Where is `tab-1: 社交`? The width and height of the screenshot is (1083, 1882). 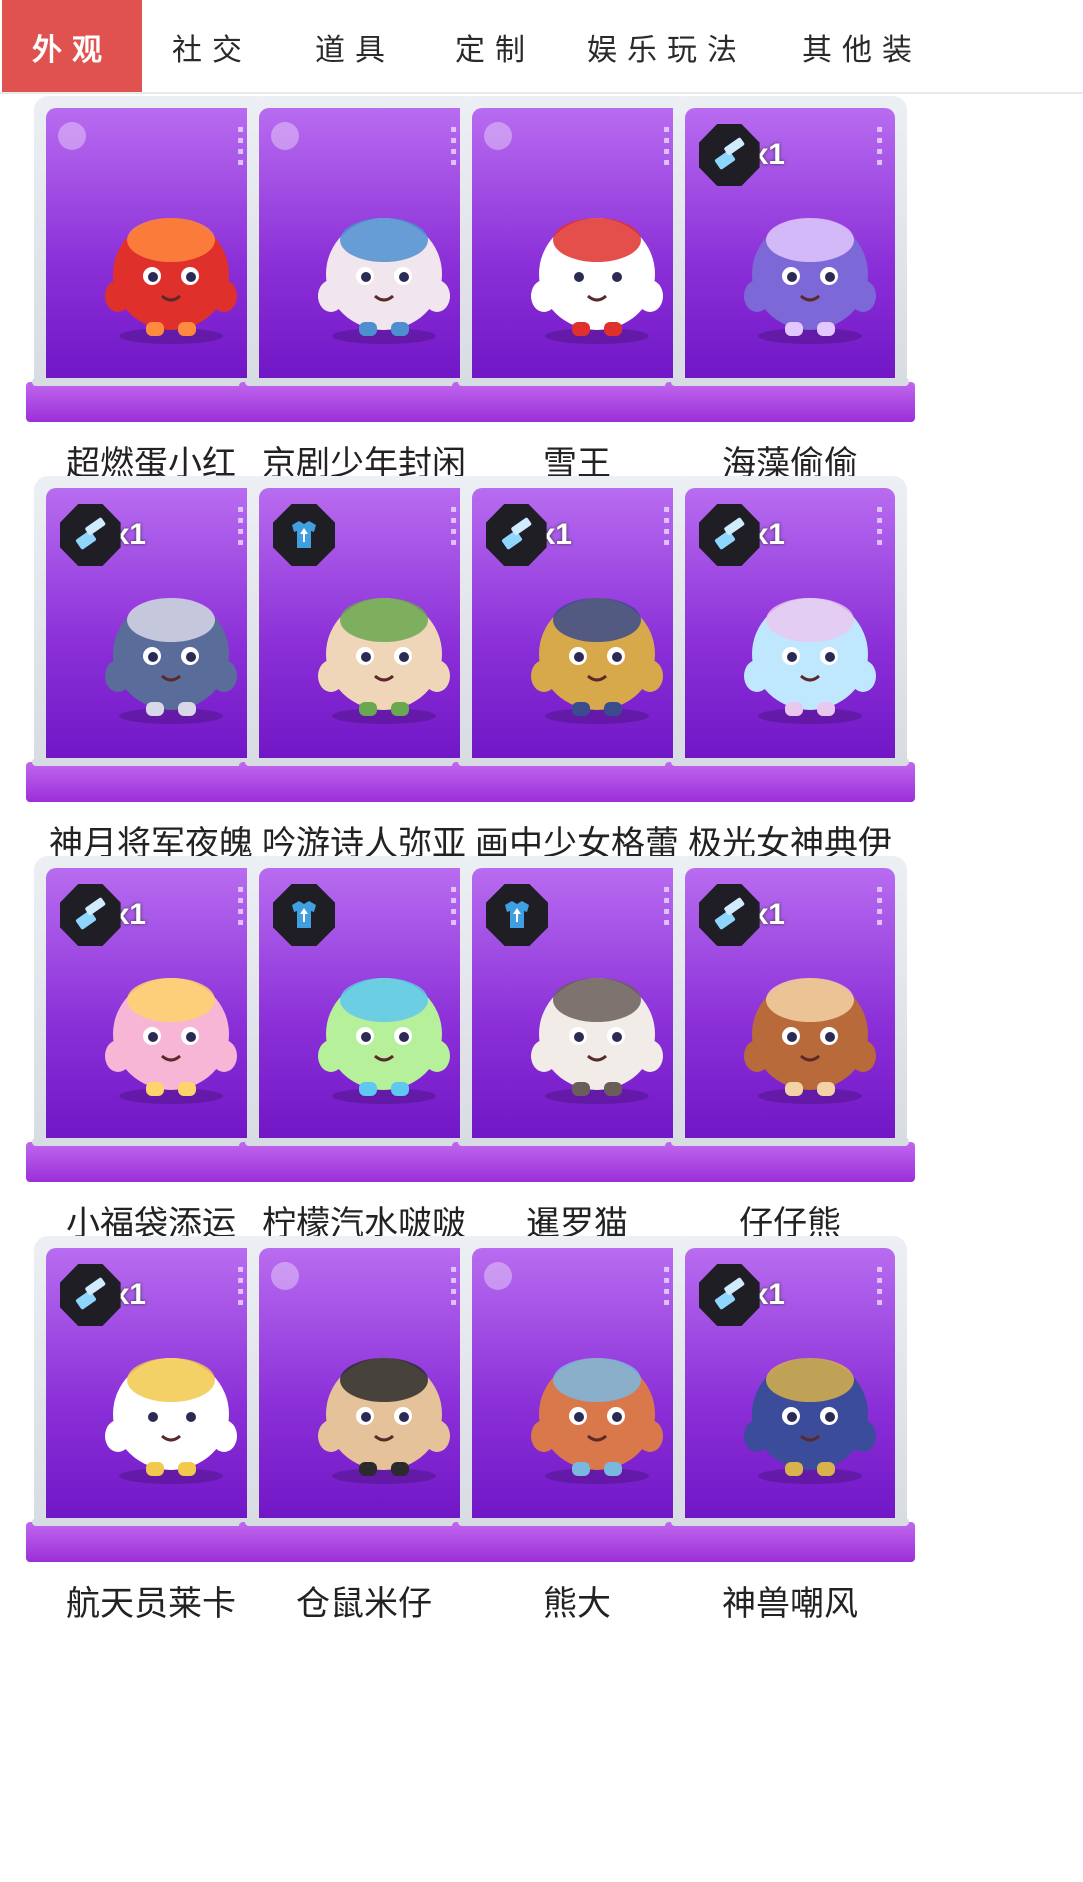 tab-1: 社交 is located at coordinates (212, 46).